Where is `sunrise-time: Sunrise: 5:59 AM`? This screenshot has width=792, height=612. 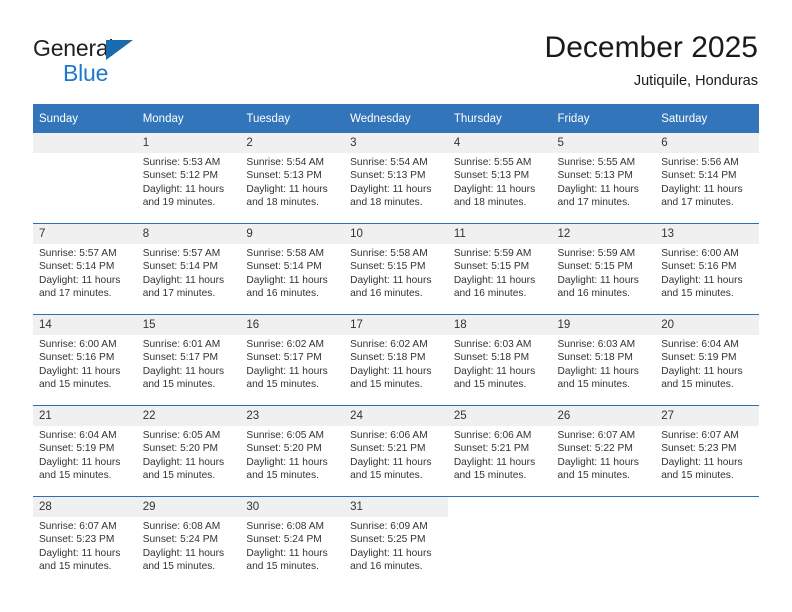 sunrise-time: Sunrise: 5:59 AM is located at coordinates (492, 253).